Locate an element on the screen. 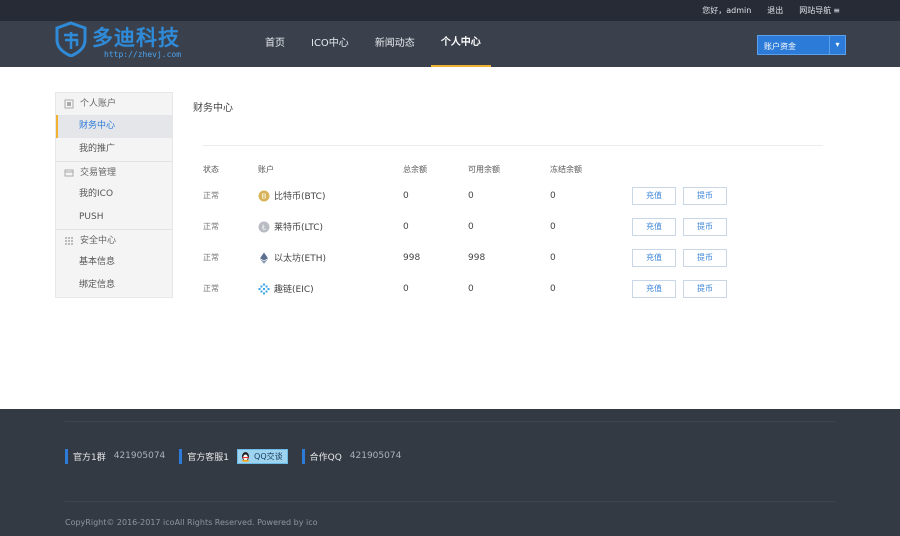 The height and width of the screenshot is (536, 900). contact-group-1: 官方1群 421905074 is located at coordinates (115, 456).